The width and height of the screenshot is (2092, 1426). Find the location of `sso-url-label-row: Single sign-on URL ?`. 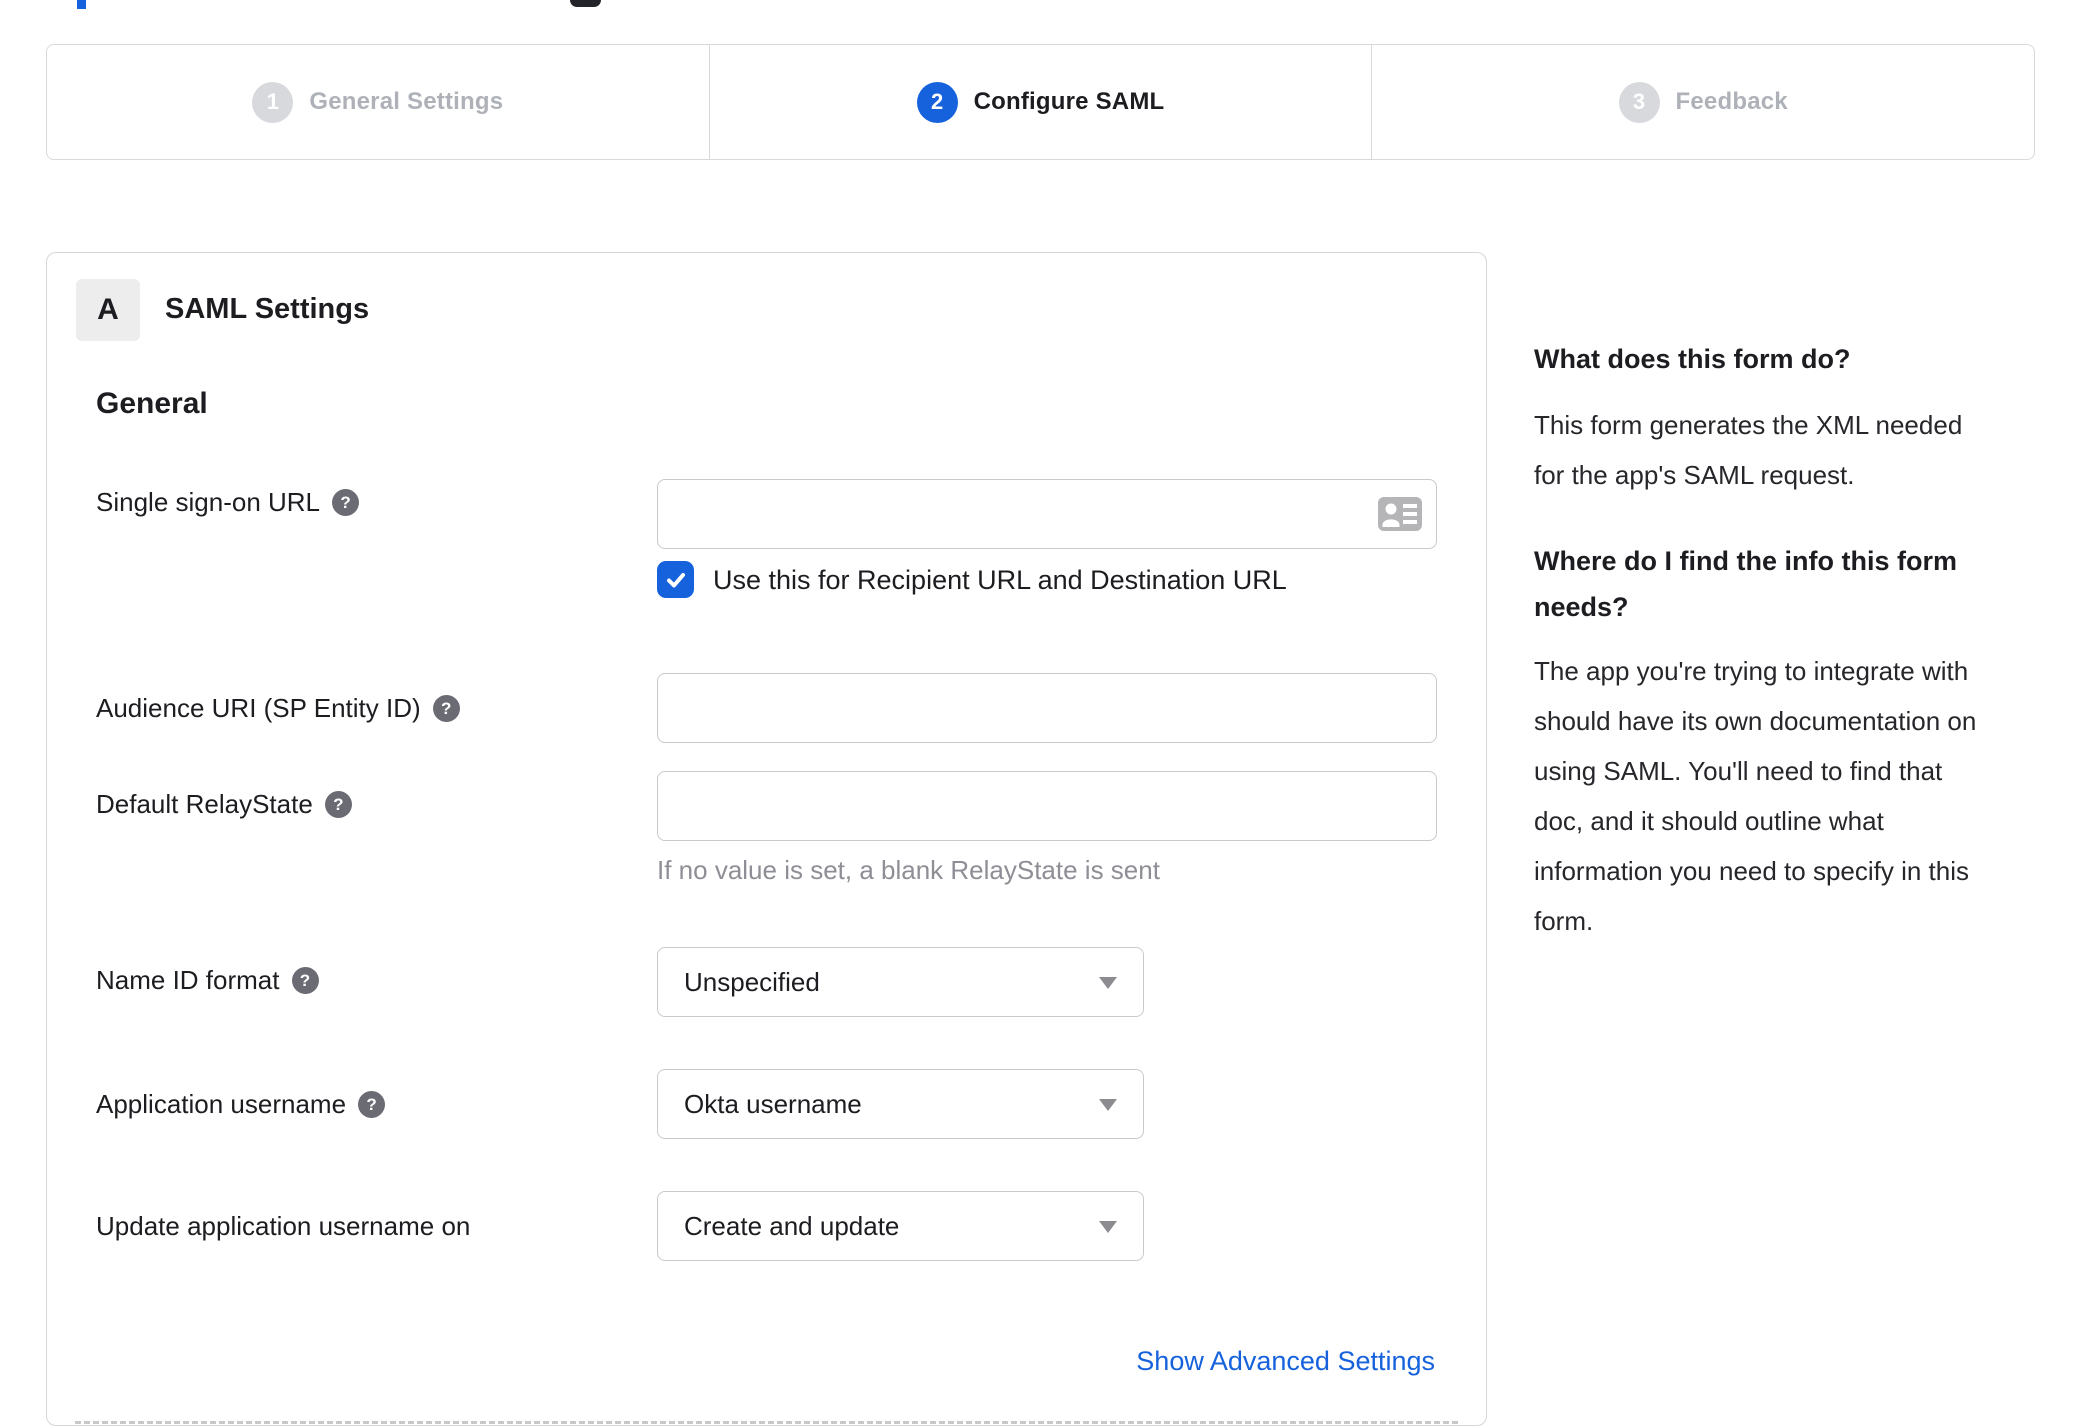

sso-url-label-row: Single sign-on URL ? is located at coordinates (228, 502).